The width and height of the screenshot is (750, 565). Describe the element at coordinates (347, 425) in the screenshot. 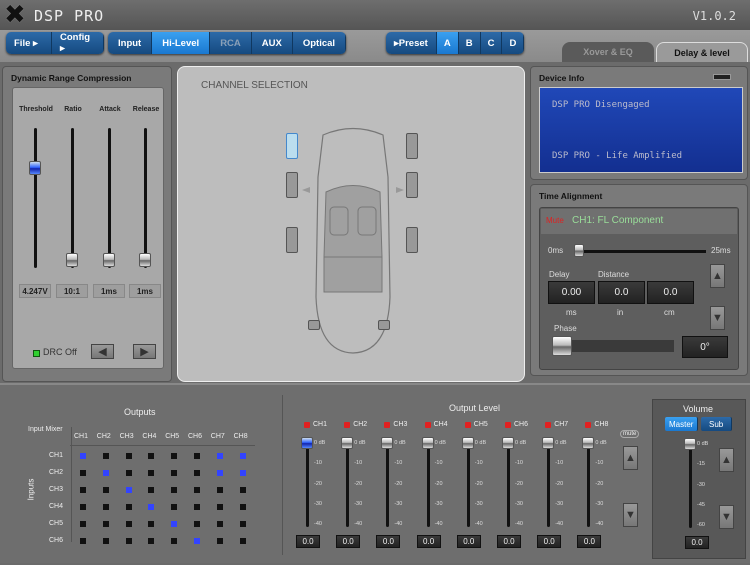

I see `mute-led-ch2` at that location.